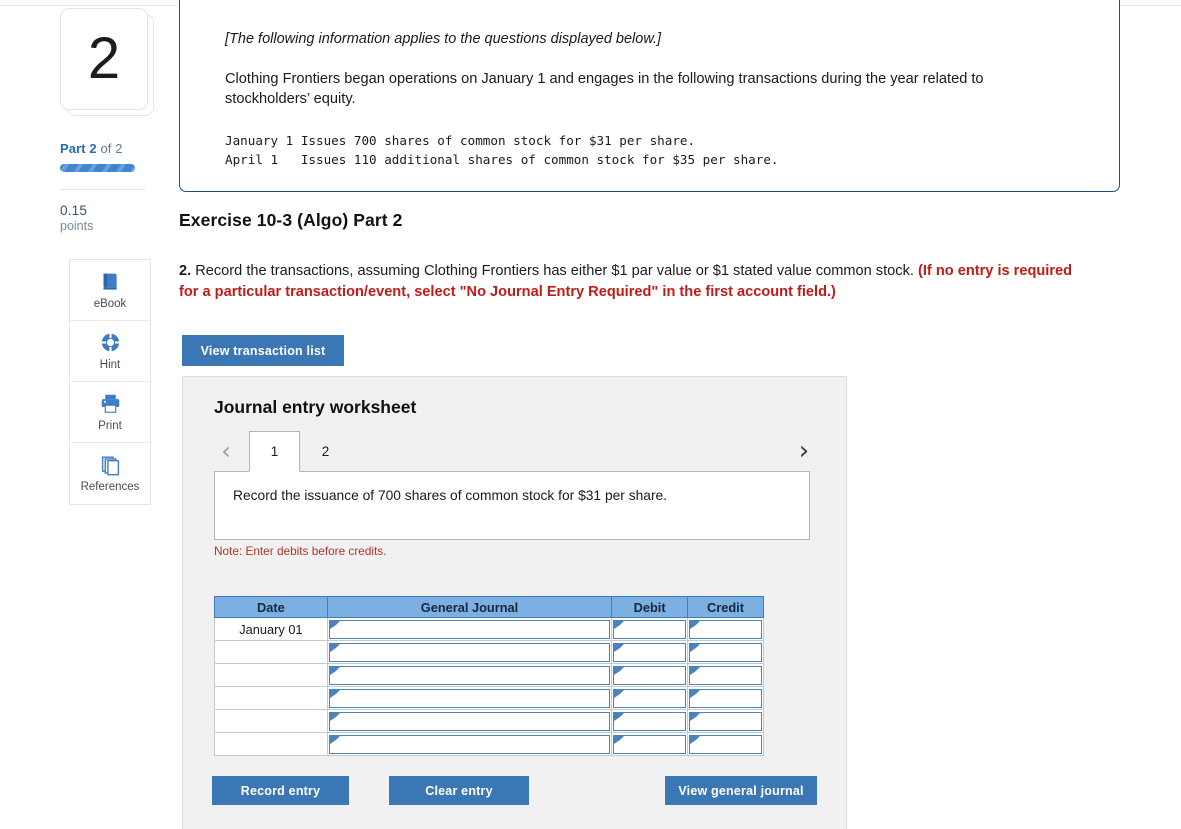 This screenshot has height=829, width=1181. Describe the element at coordinates (263, 350) in the screenshot. I see `view-transaction-list-button: View transaction list` at that location.